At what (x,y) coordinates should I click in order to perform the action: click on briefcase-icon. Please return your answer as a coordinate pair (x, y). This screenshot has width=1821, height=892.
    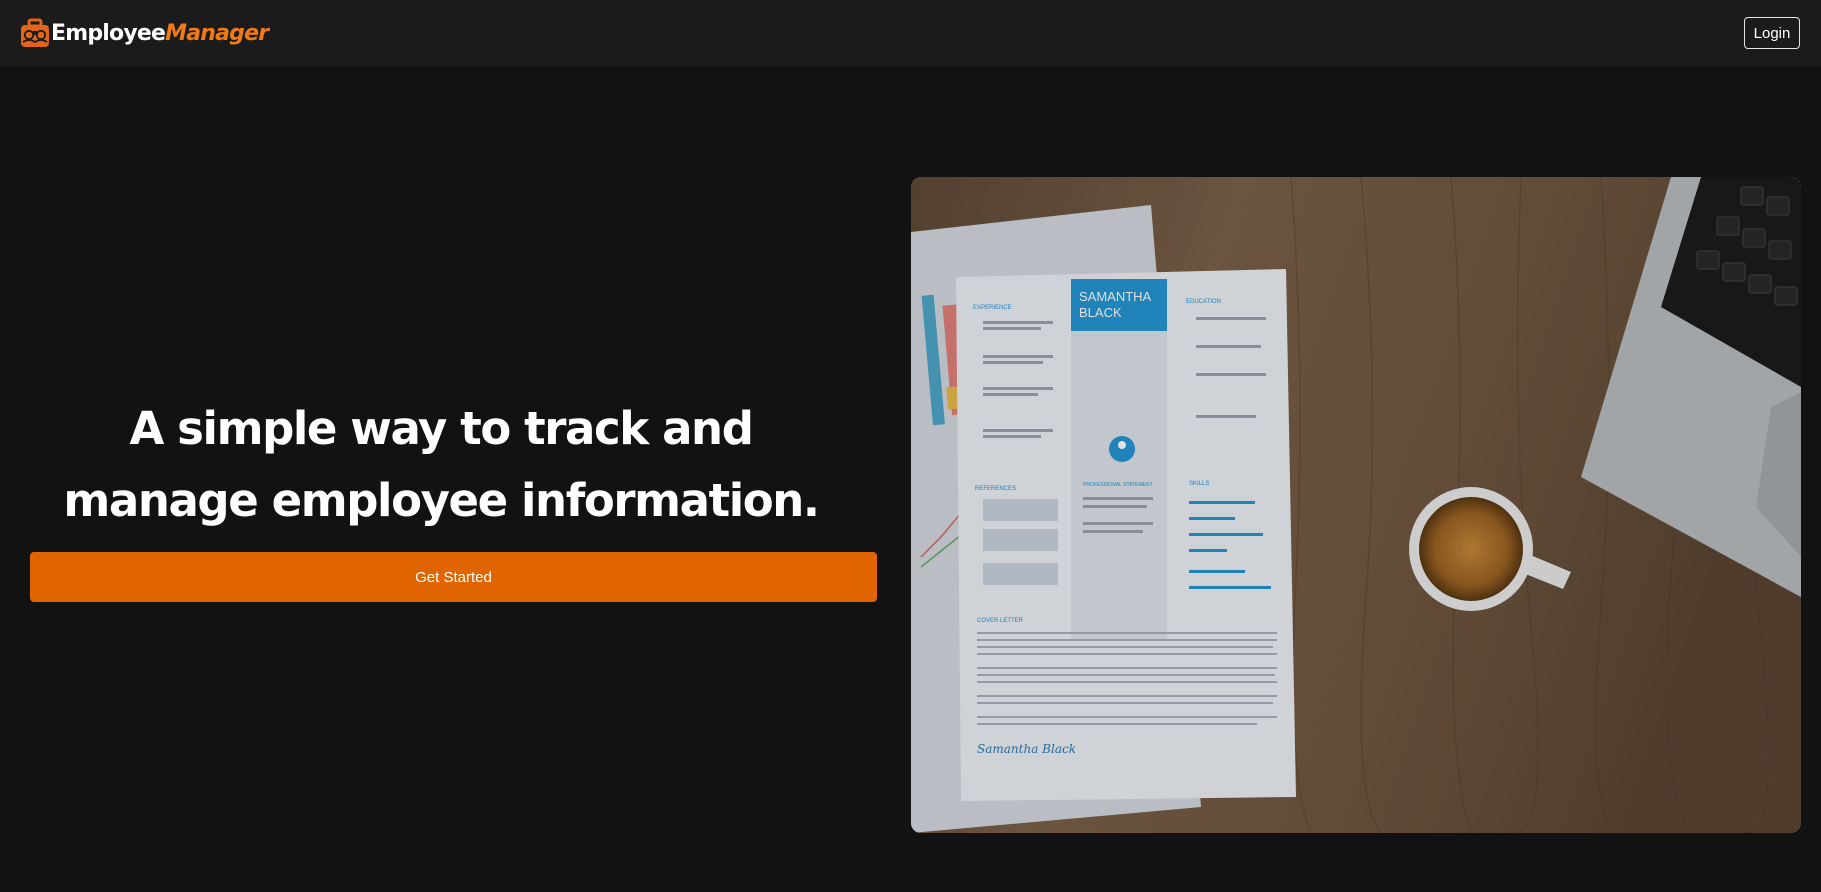
    Looking at the image, I should click on (35, 32).